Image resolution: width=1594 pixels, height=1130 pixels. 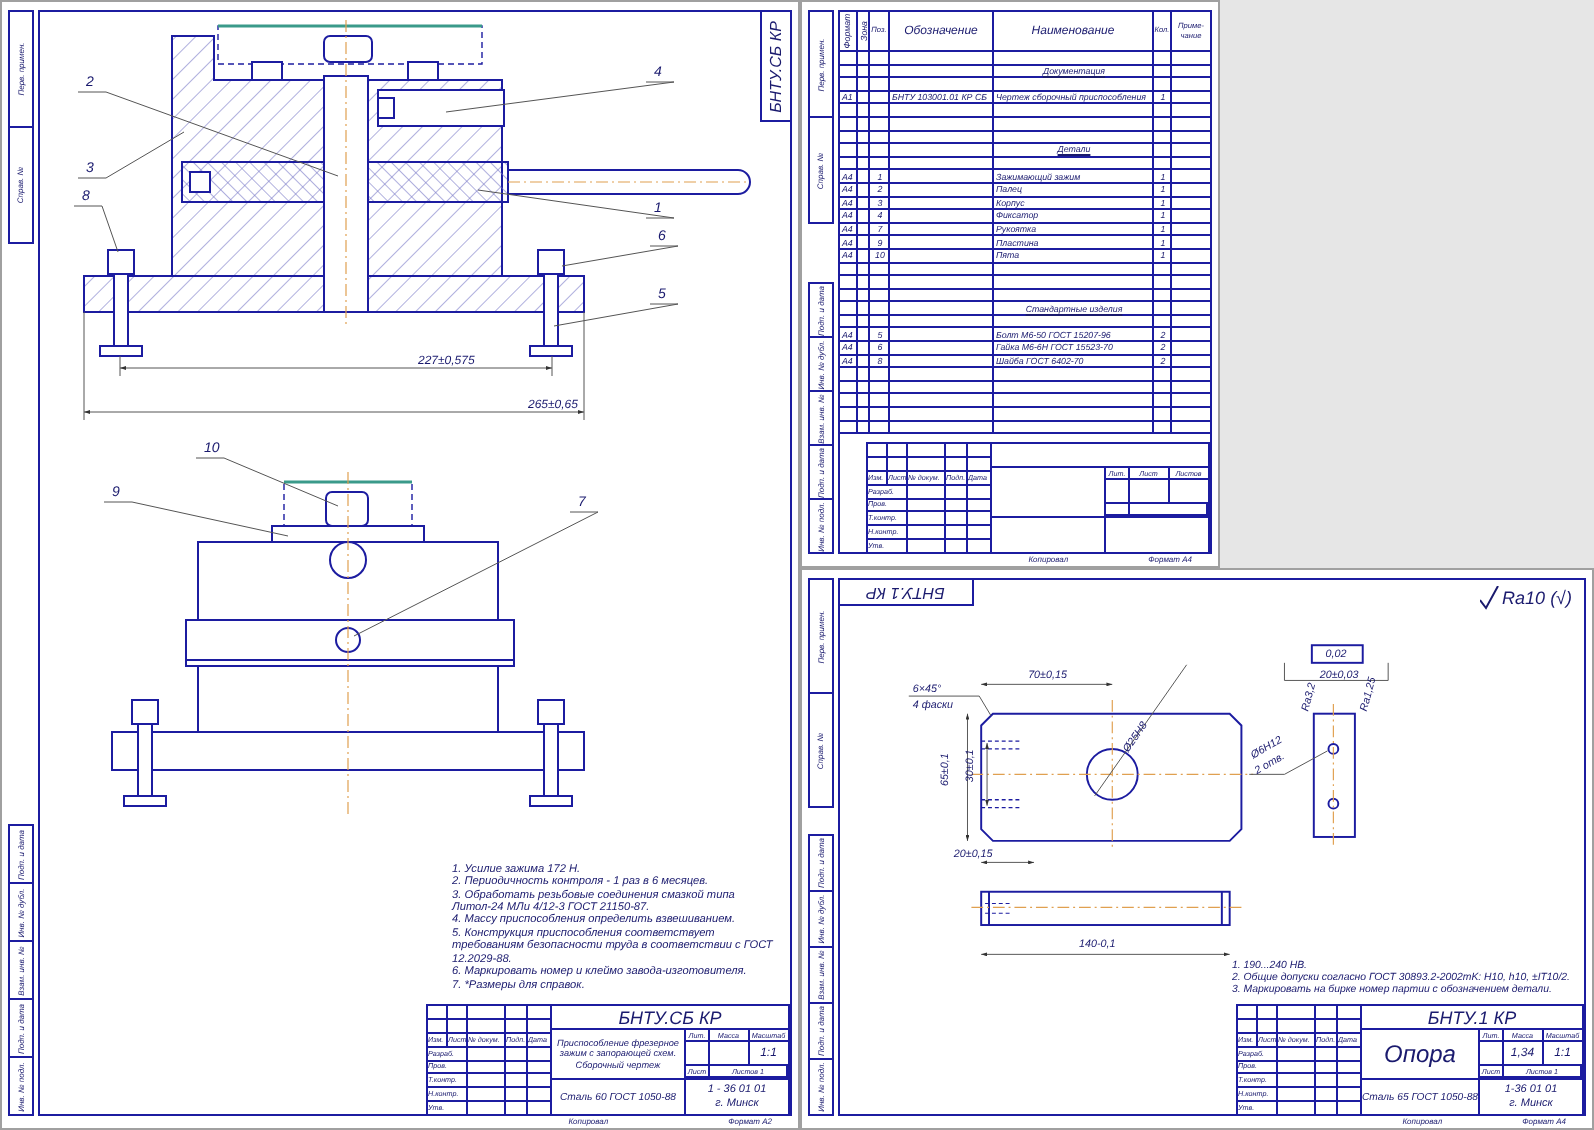 What do you see at coordinates (906, 592) in the screenshot?
I see `stamp-text: БНТУ.1 КР` at bounding box center [906, 592].